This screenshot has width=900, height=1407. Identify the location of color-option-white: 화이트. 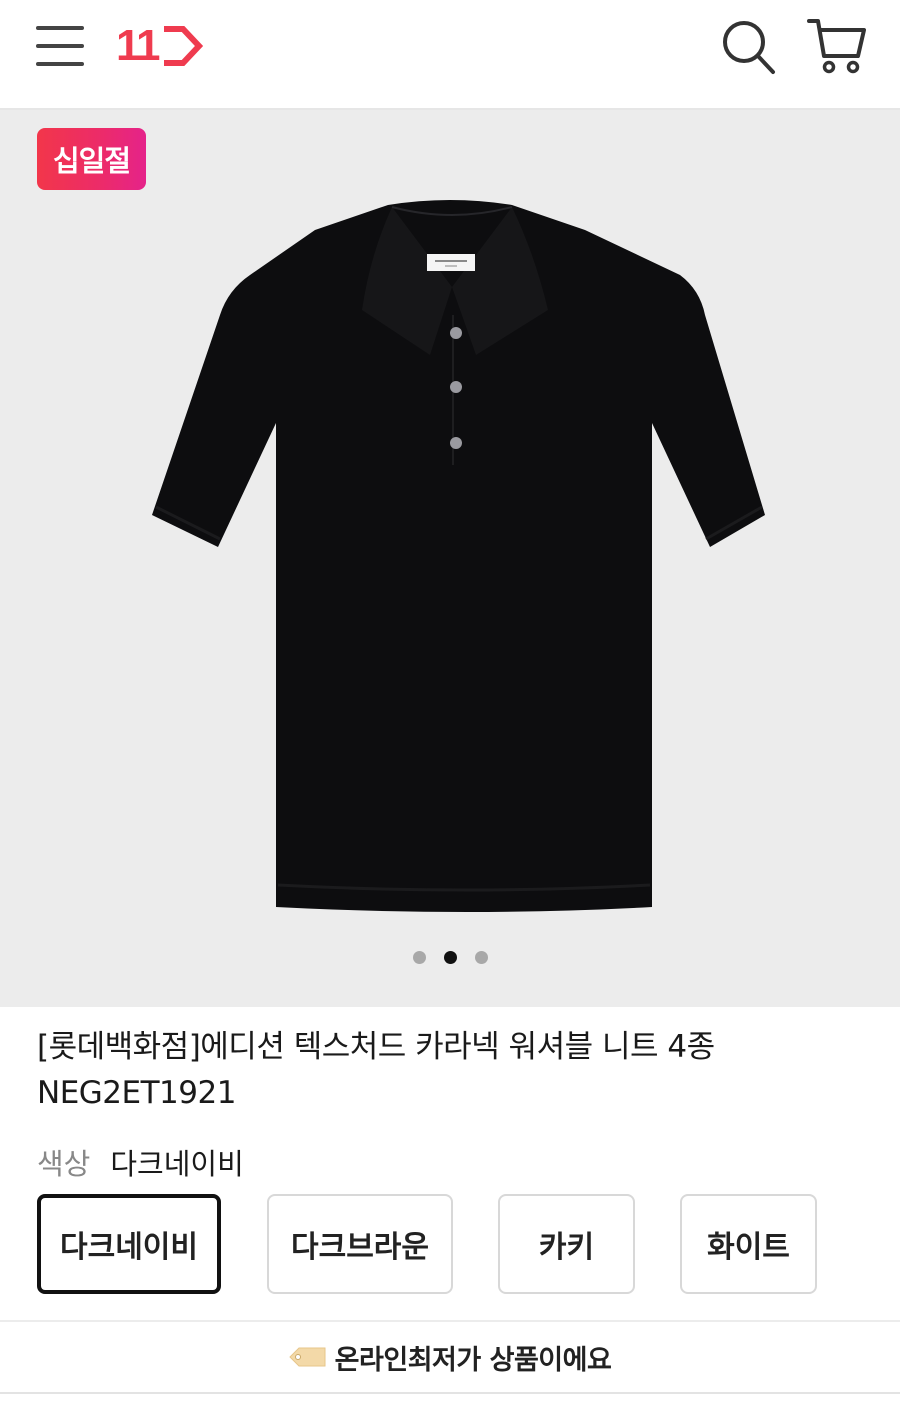
(748, 1244).